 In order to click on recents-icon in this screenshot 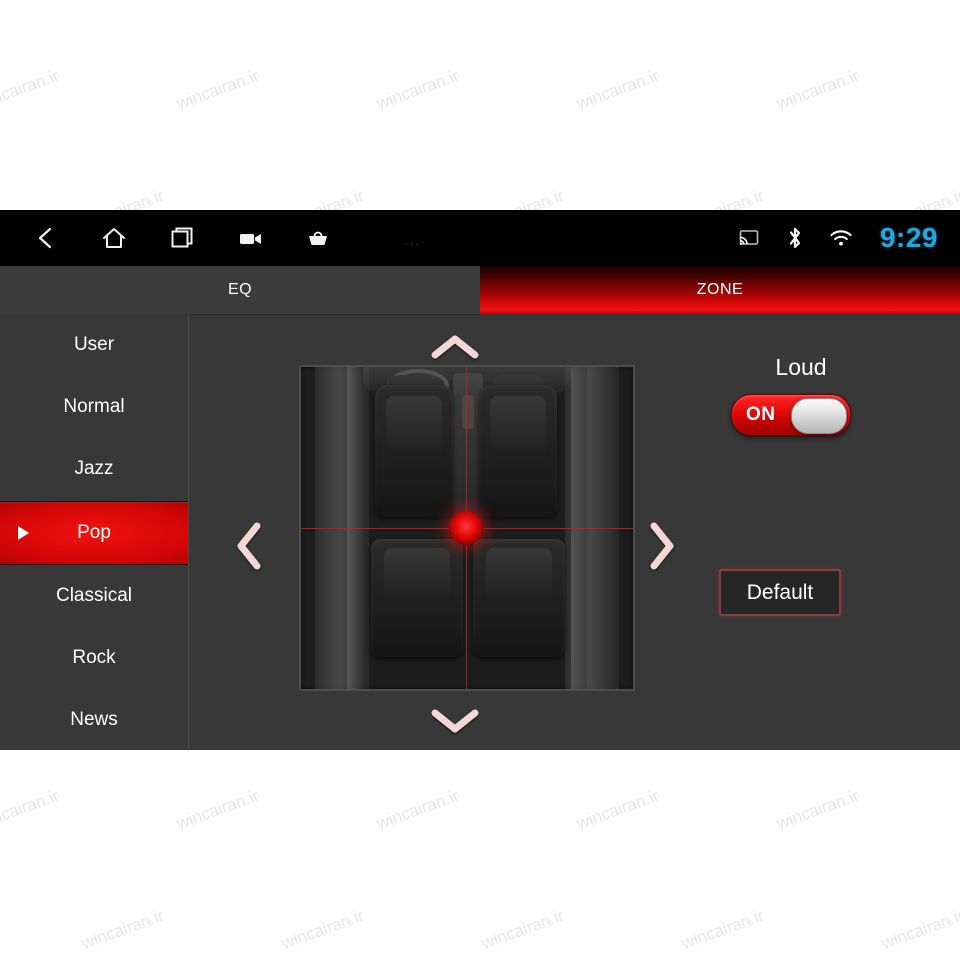, I will do `click(182, 238)`.